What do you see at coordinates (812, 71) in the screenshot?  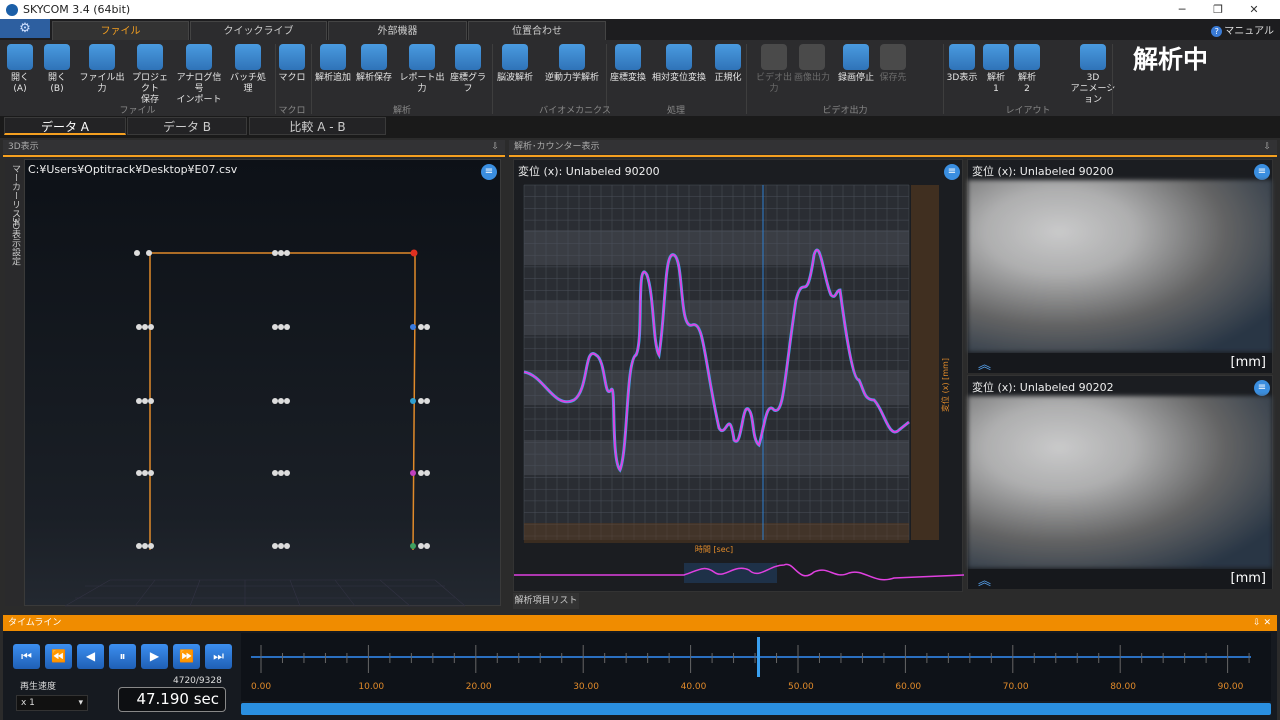 I see `ribbon-button-image-out: 画像出力` at bounding box center [812, 71].